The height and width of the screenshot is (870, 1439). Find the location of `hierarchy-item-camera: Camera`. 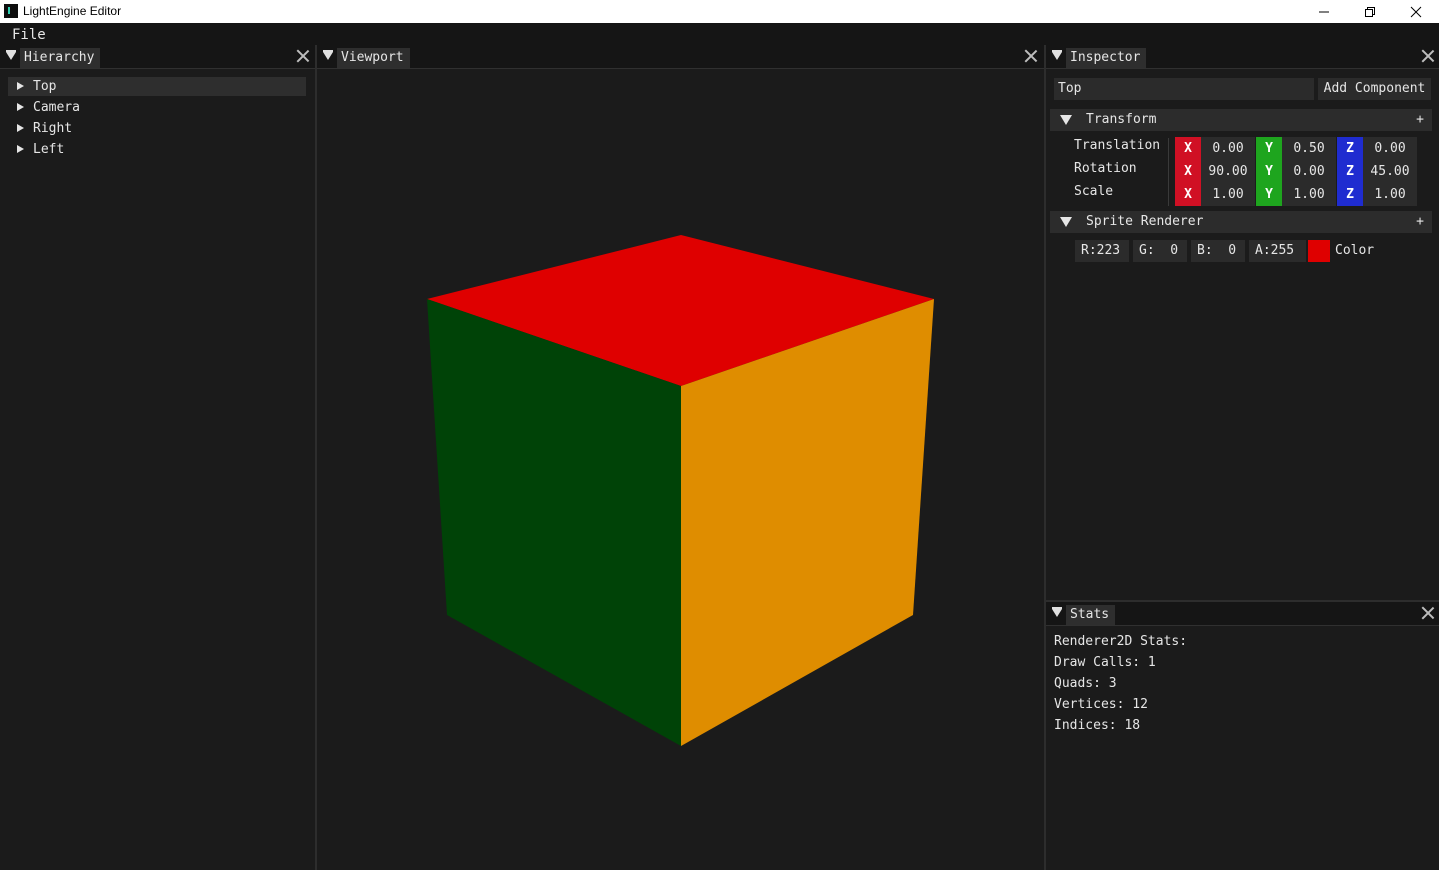

hierarchy-item-camera: Camera is located at coordinates (157, 107).